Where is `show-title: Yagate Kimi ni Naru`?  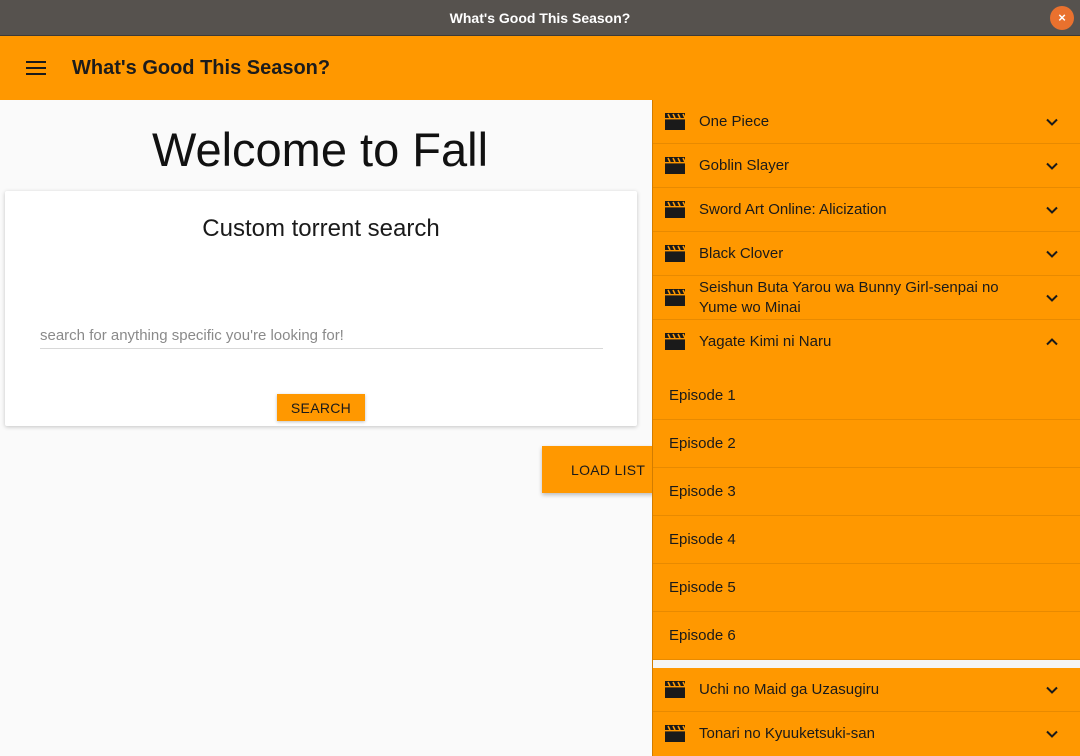 show-title: Yagate Kimi ni Naru is located at coordinates (765, 341).